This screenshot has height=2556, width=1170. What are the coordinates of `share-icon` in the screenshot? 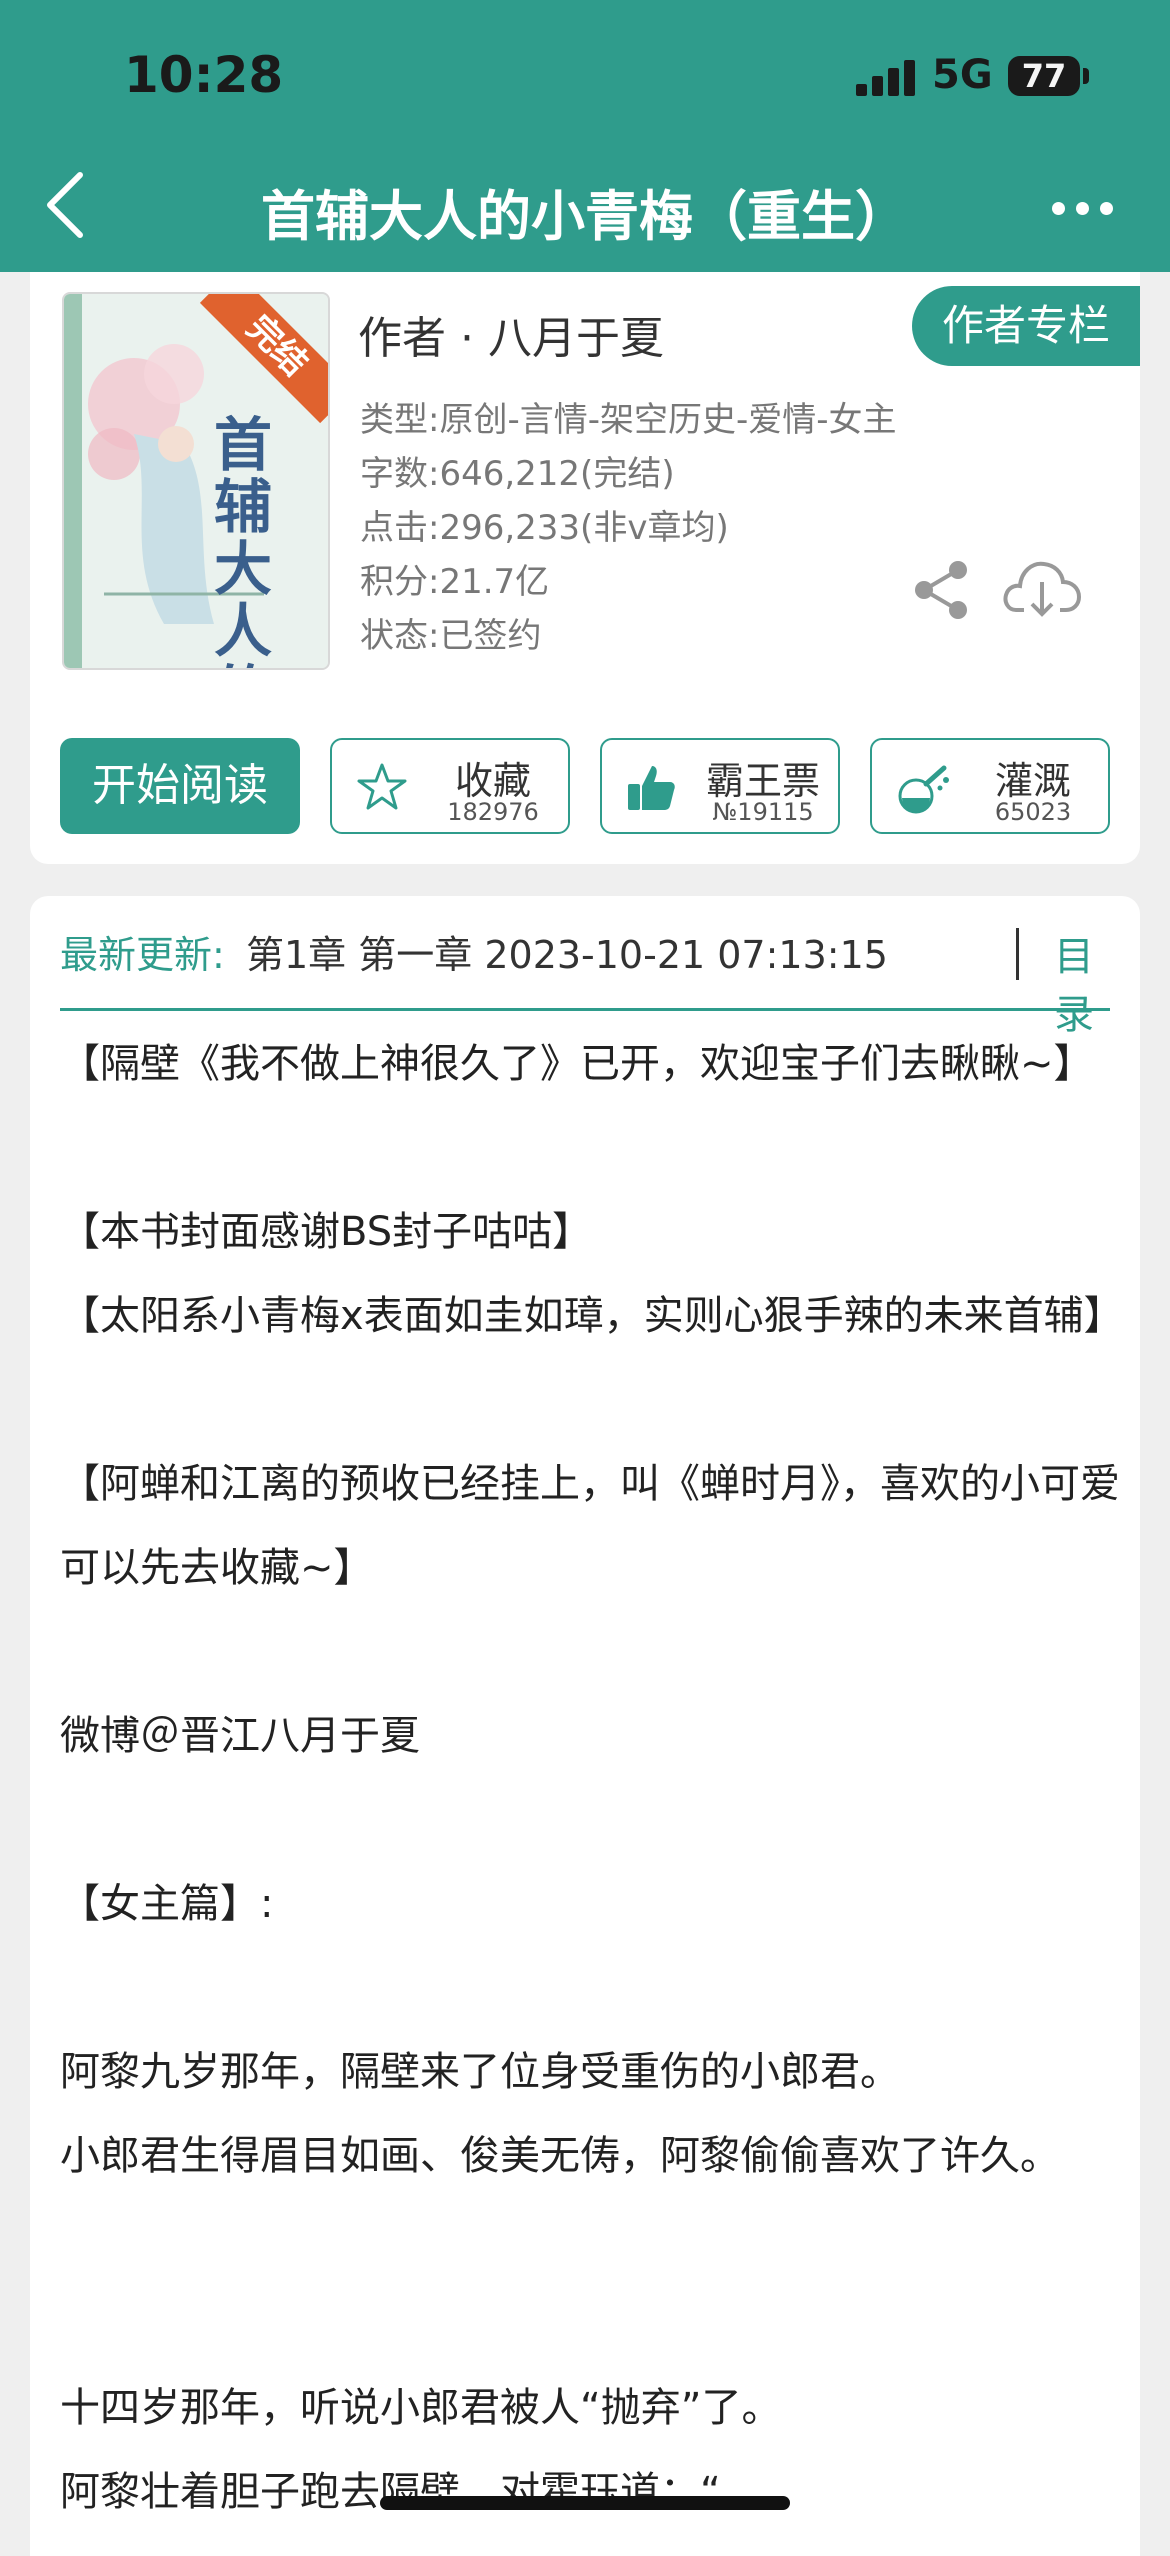 It's located at (942, 590).